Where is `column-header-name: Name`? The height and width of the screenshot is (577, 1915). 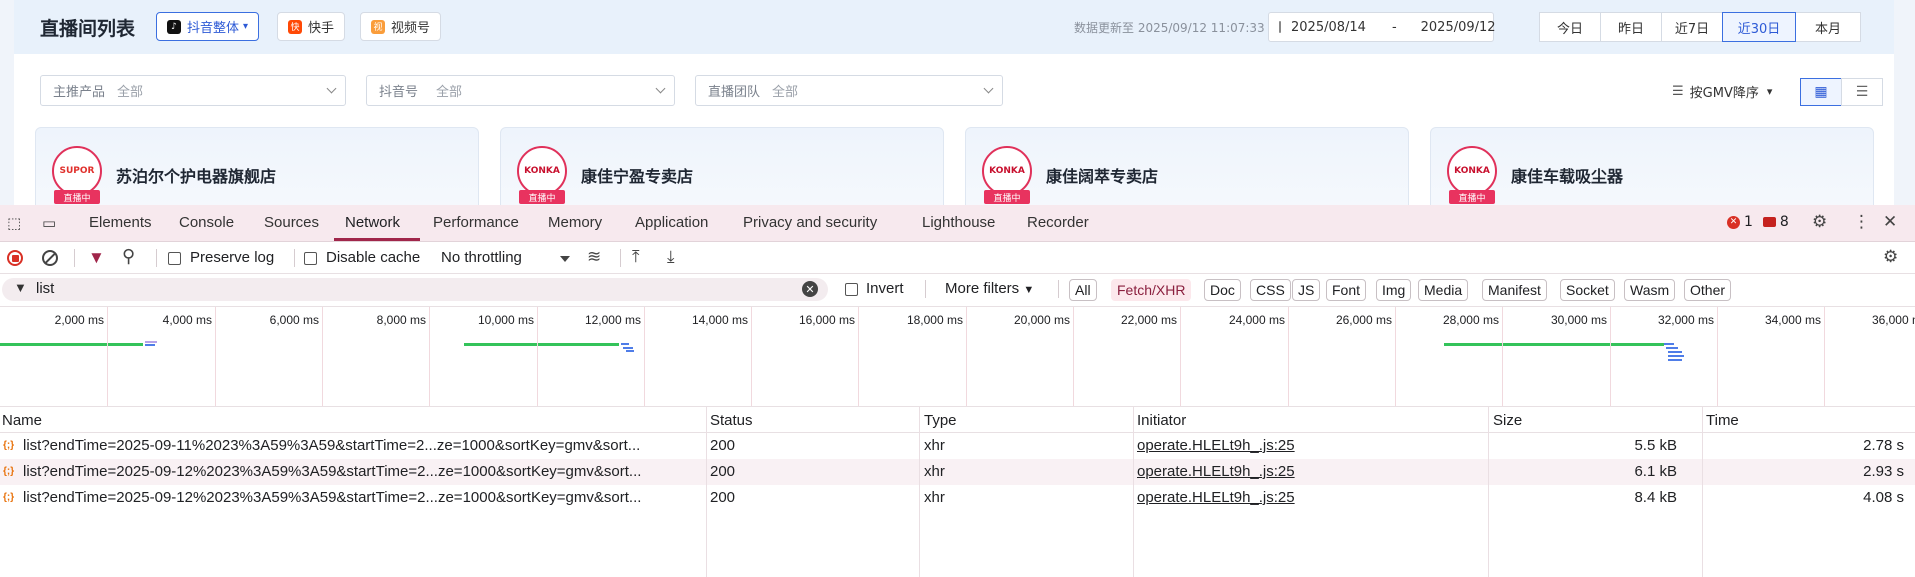
column-header-name: Name is located at coordinates (22, 420).